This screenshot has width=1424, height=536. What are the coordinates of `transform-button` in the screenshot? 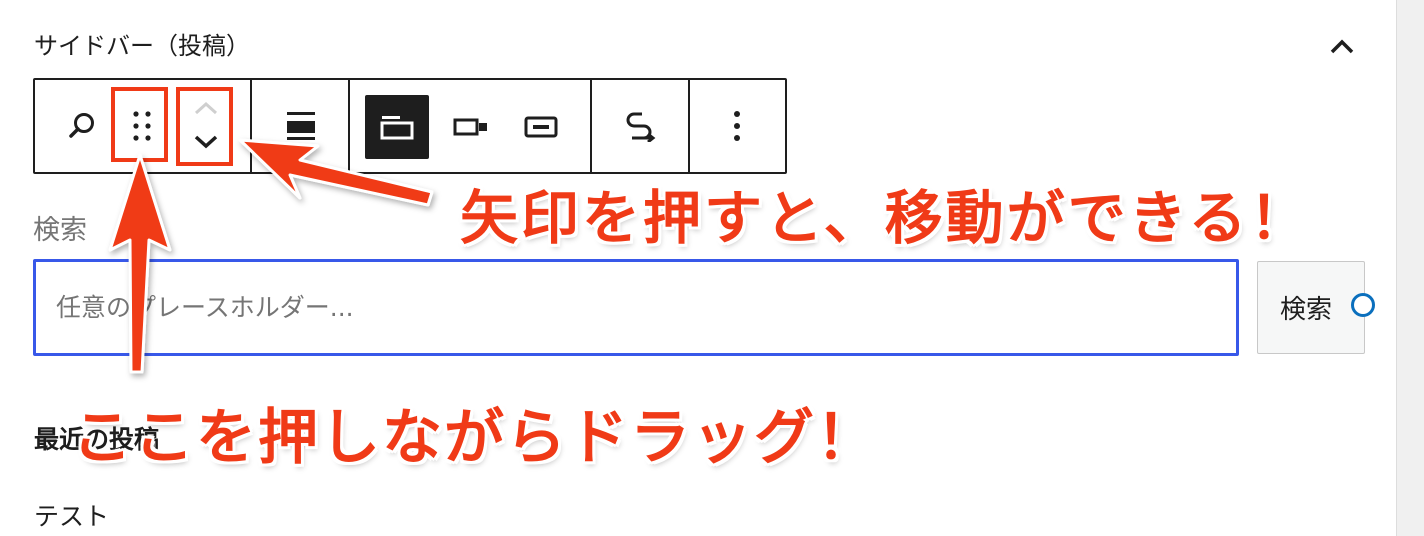 It's located at (639, 126).